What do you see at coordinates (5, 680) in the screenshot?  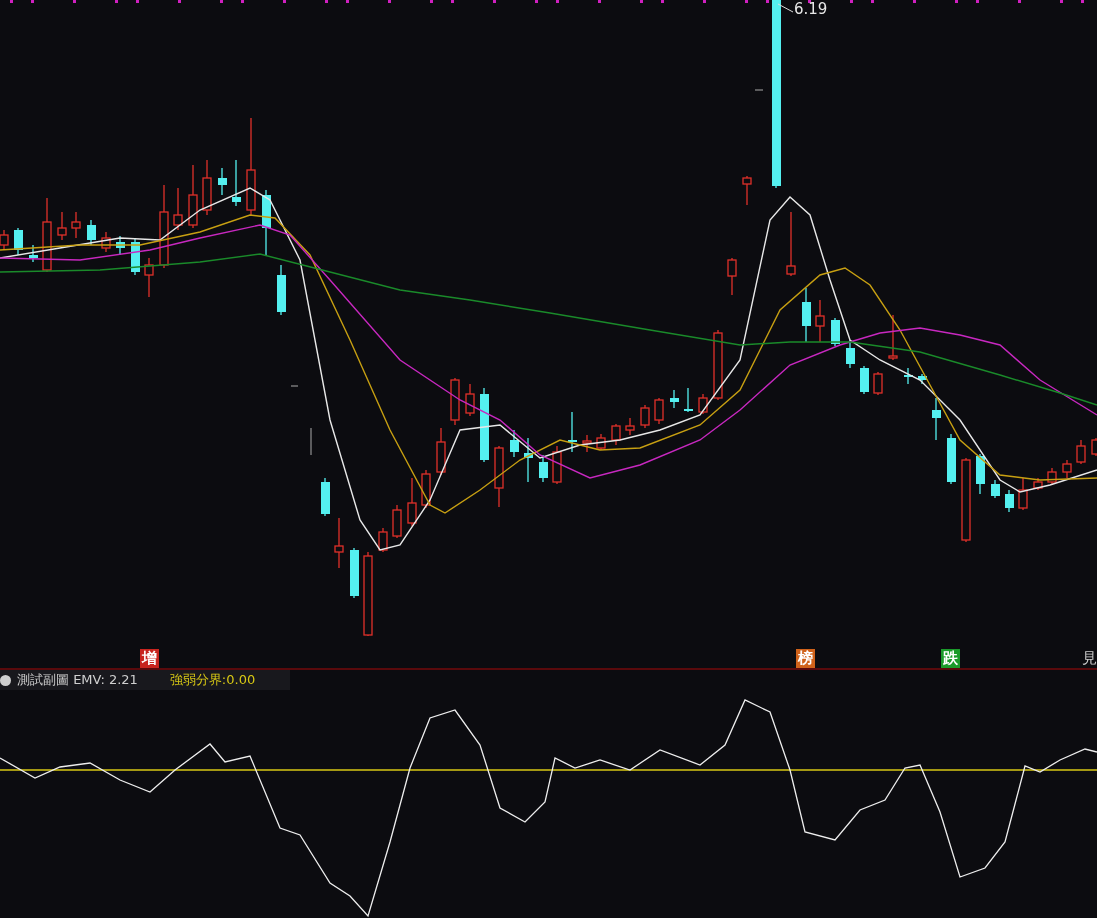 I see `indicator-dot-icon` at bounding box center [5, 680].